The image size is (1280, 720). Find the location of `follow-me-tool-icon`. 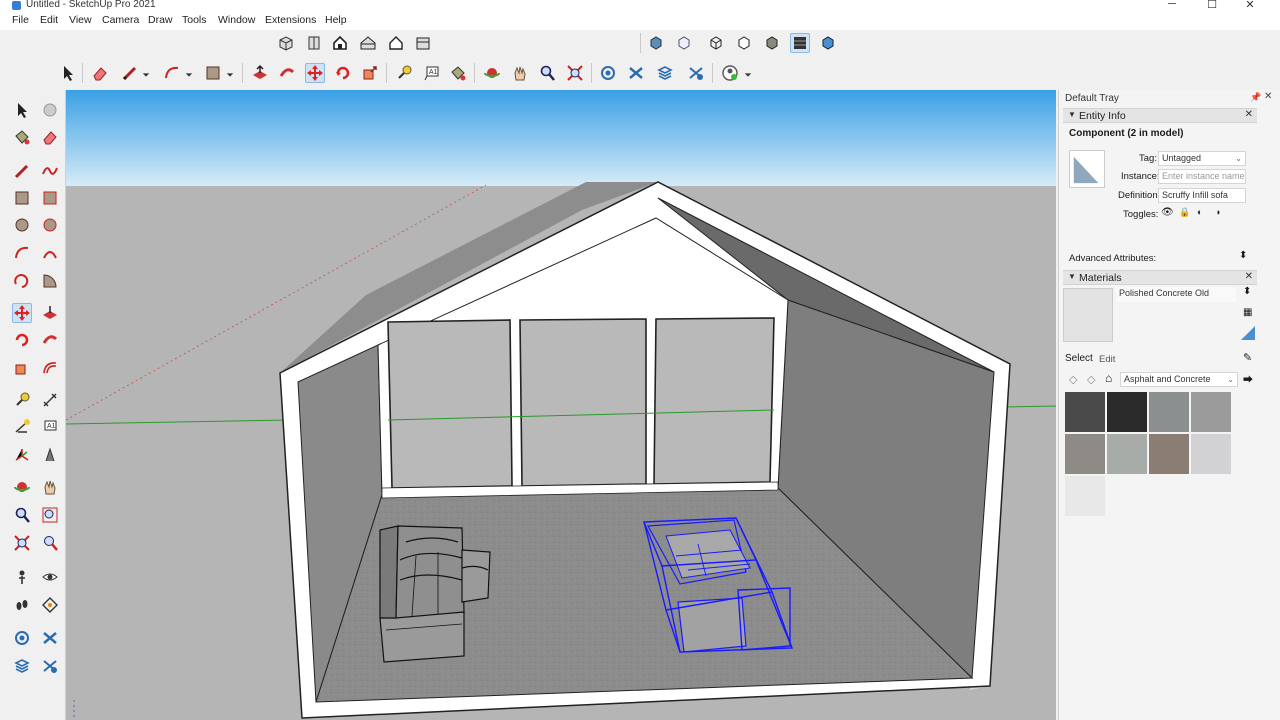

follow-me-tool-icon is located at coordinates (50, 340).